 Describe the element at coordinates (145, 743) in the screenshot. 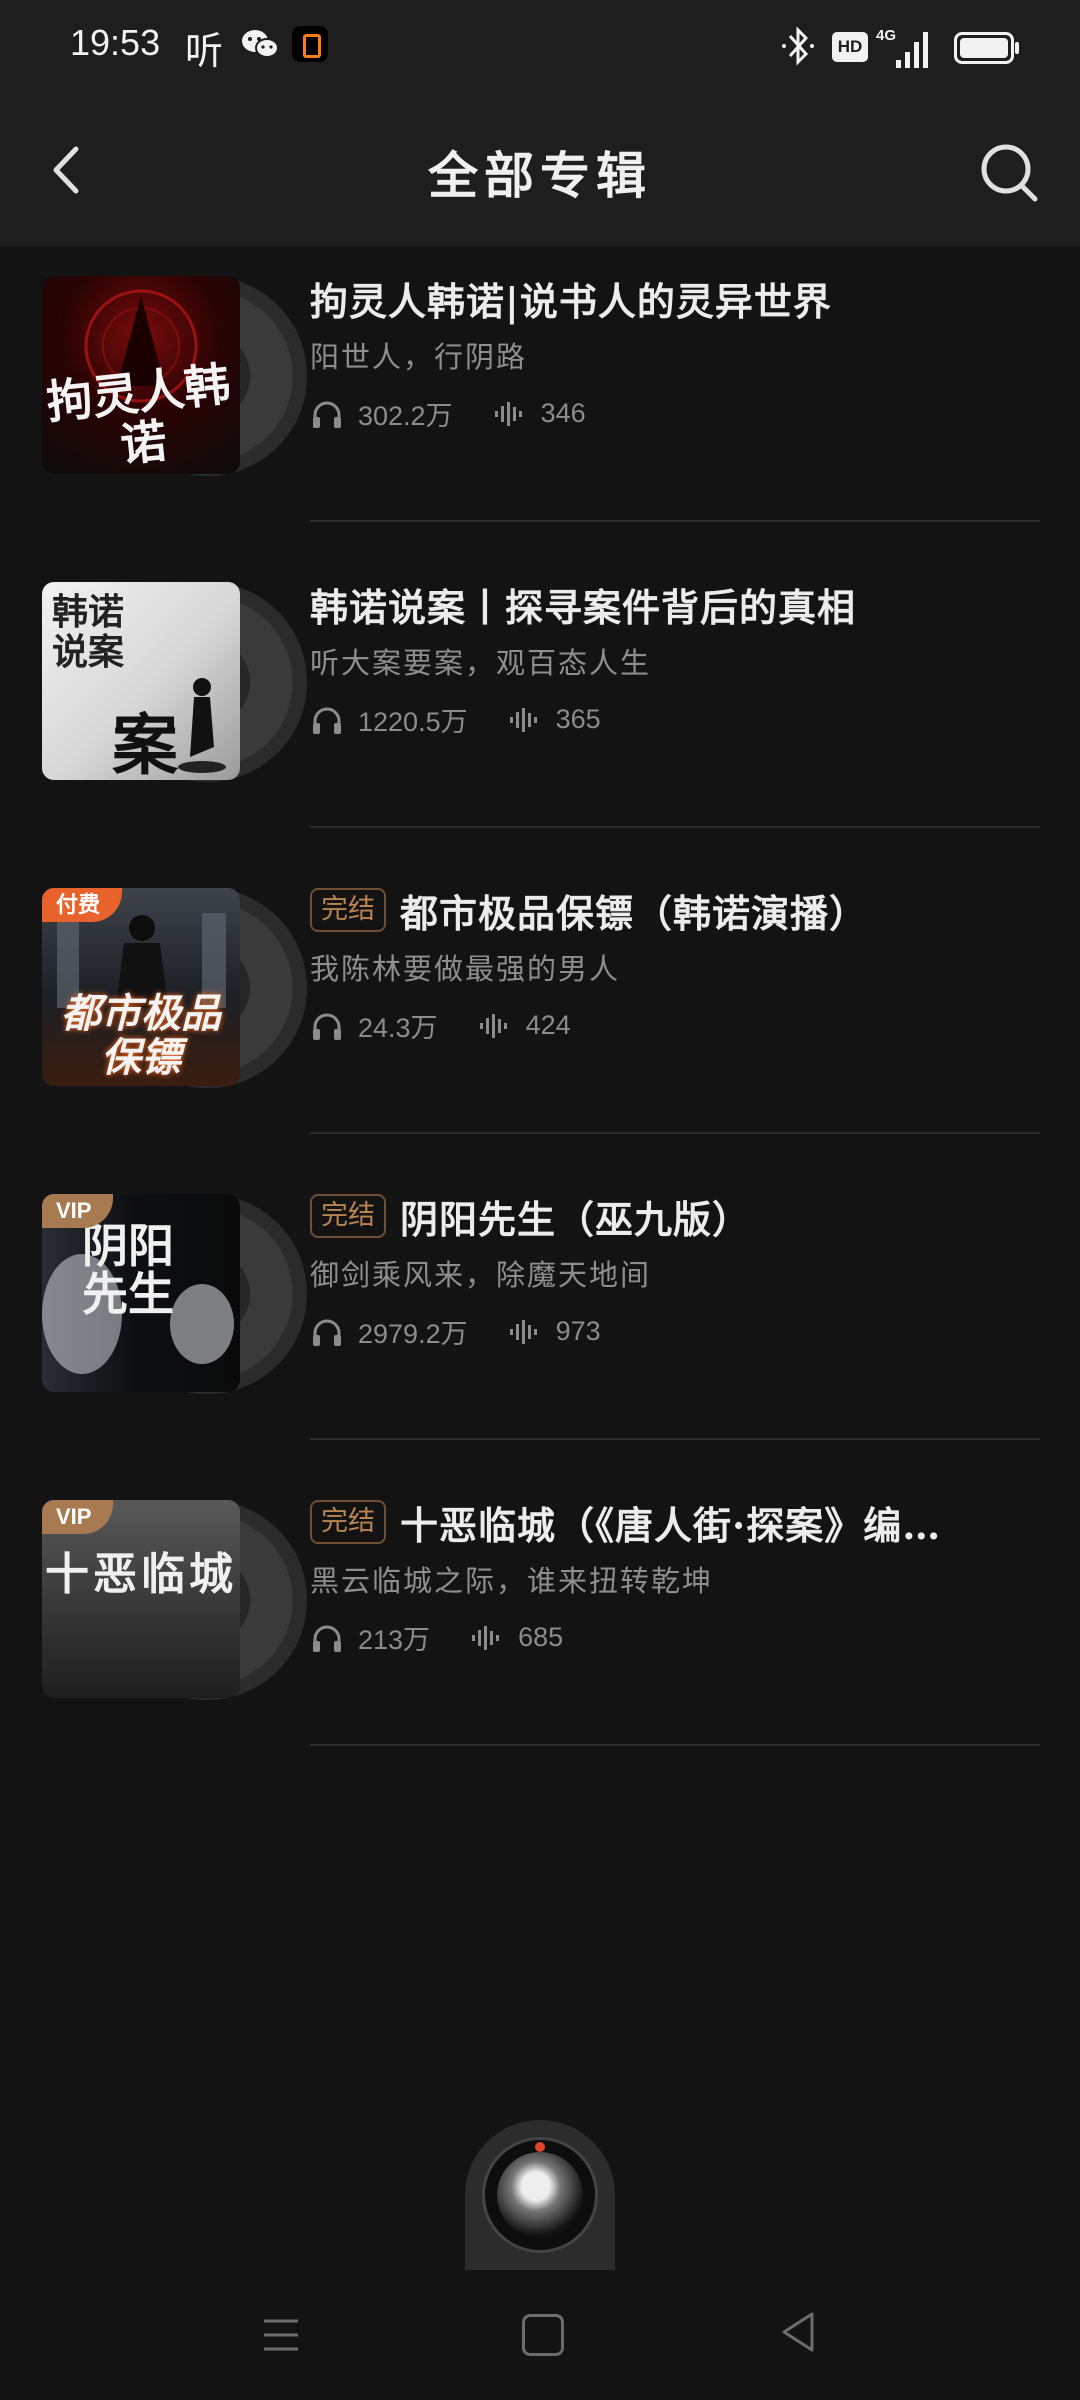

I see `cover-char: 案` at that location.